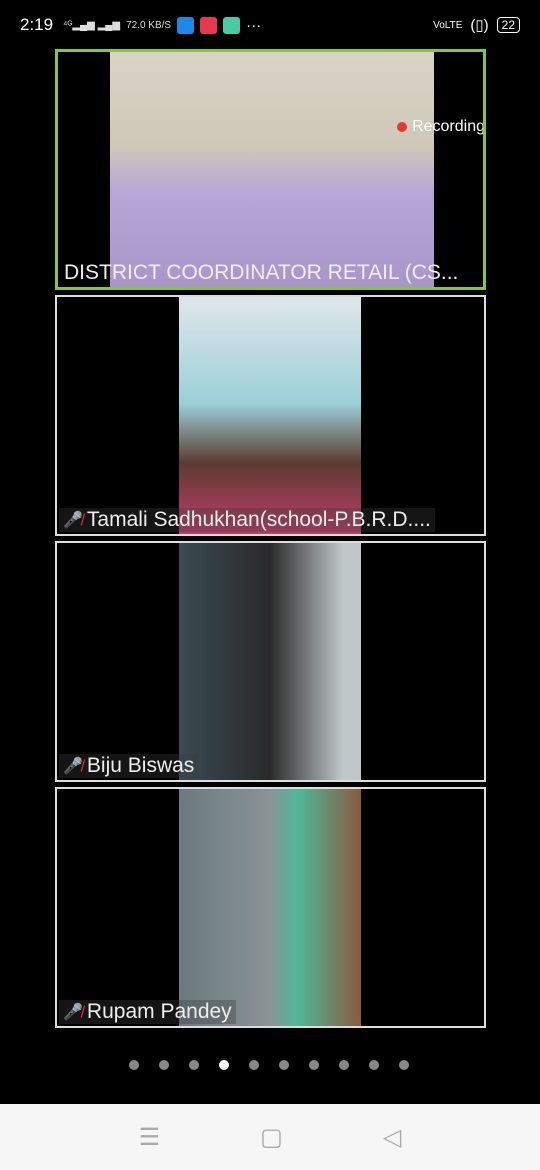 The width and height of the screenshot is (540, 1170). What do you see at coordinates (147, 1012) in the screenshot?
I see `participant-name: 🎤̸ Rupam Pandey` at bounding box center [147, 1012].